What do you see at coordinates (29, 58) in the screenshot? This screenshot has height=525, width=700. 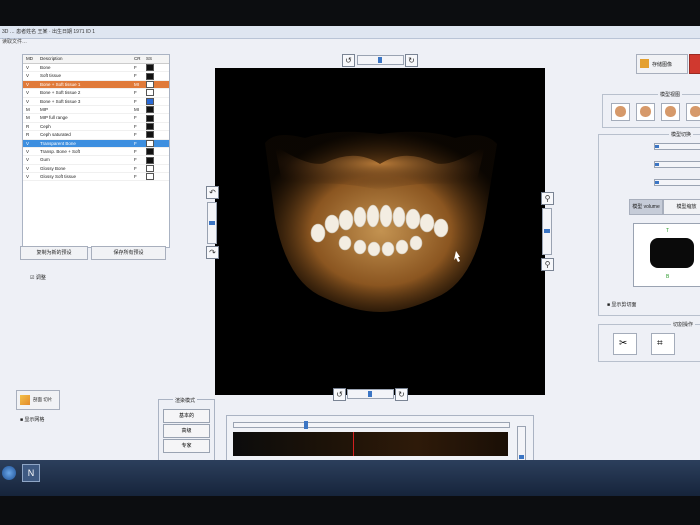 I see `col-md: MD` at bounding box center [29, 58].